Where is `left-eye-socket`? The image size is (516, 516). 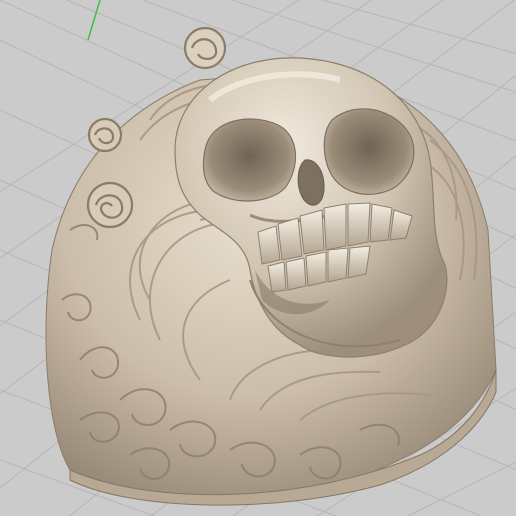 left-eye-socket is located at coordinates (249, 160).